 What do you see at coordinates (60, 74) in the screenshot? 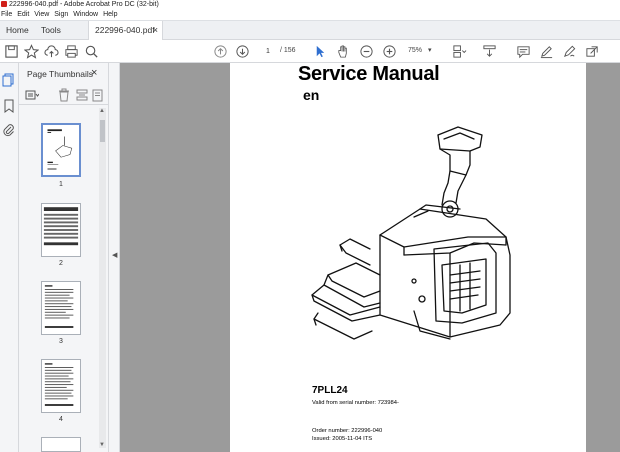
I see `panel-title: Page Thumbnails` at bounding box center [60, 74].